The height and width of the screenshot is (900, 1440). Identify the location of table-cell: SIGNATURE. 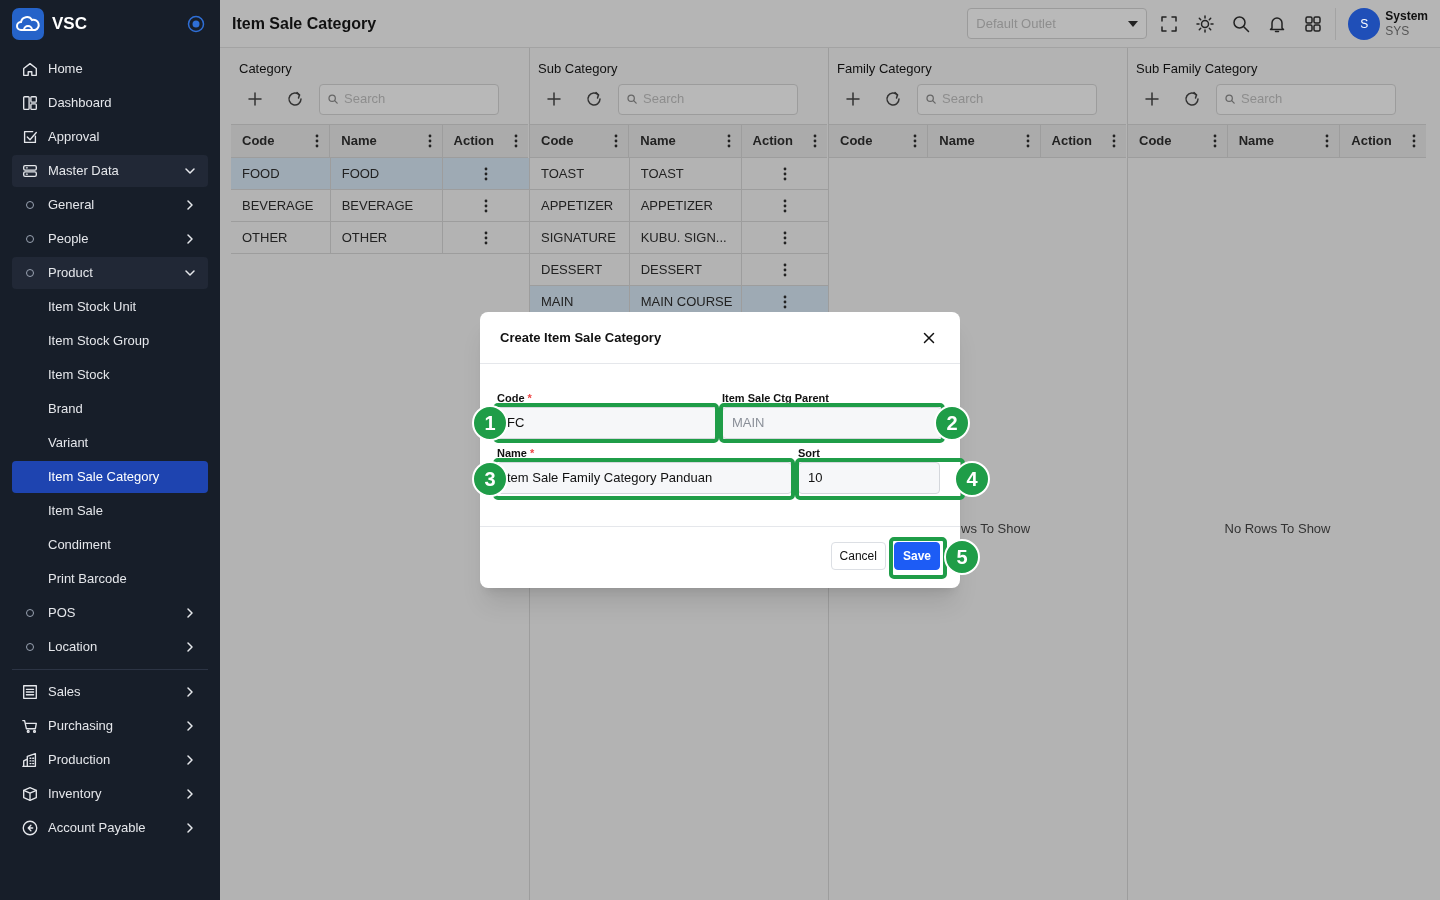
(580, 237).